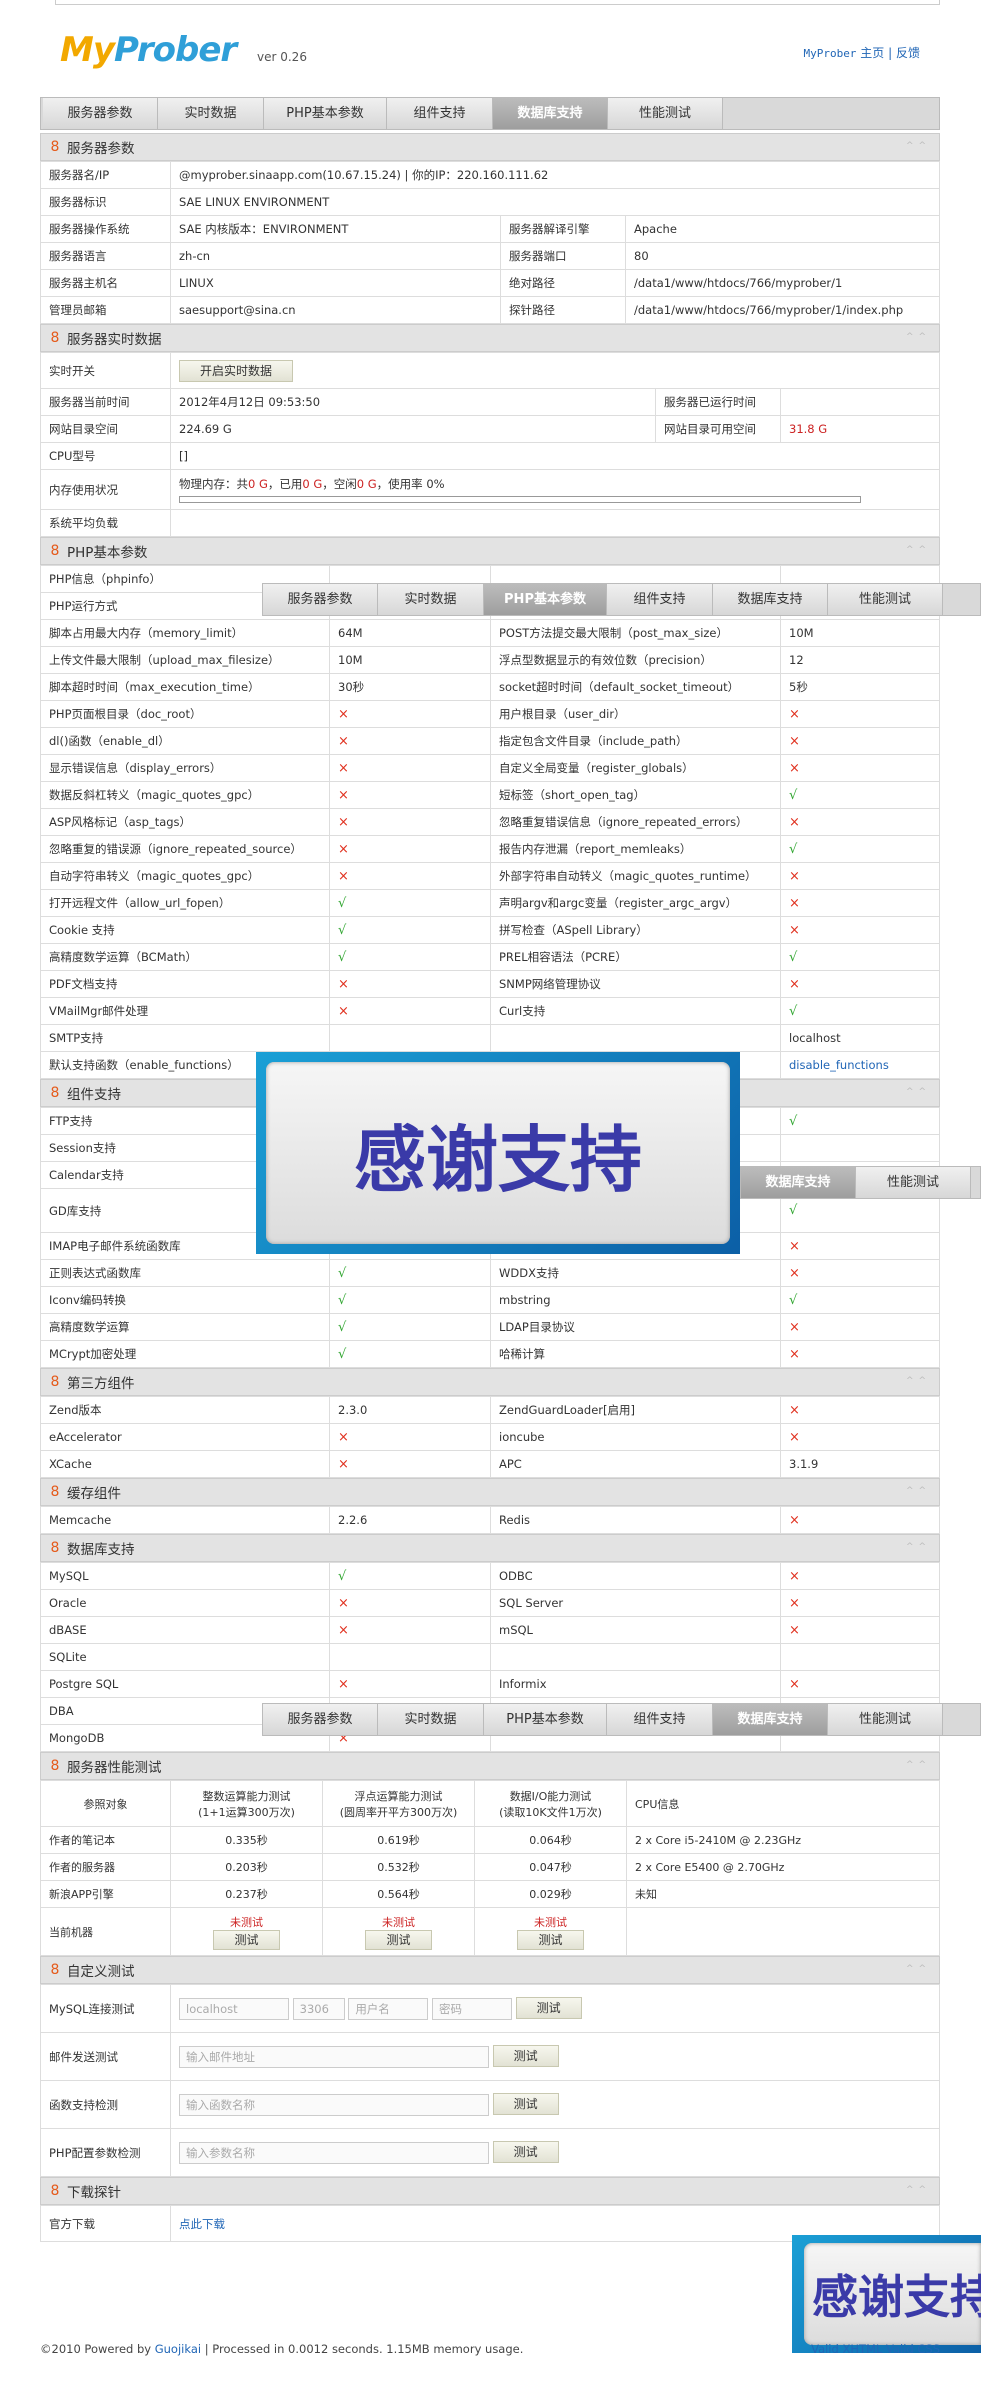 The image size is (981, 2385). Describe the element at coordinates (490, 1657) in the screenshot. I see `table-row: SQLite` at that location.